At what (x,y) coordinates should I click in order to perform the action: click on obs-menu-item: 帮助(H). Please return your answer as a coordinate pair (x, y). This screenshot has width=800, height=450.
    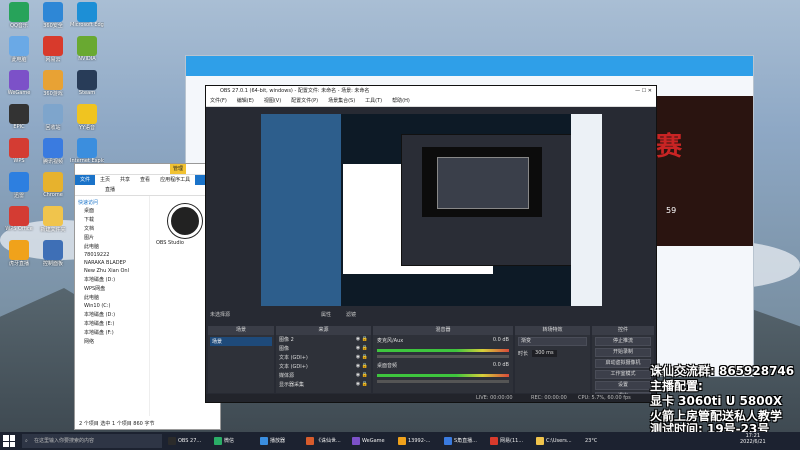
    Looking at the image, I should click on (401, 101).